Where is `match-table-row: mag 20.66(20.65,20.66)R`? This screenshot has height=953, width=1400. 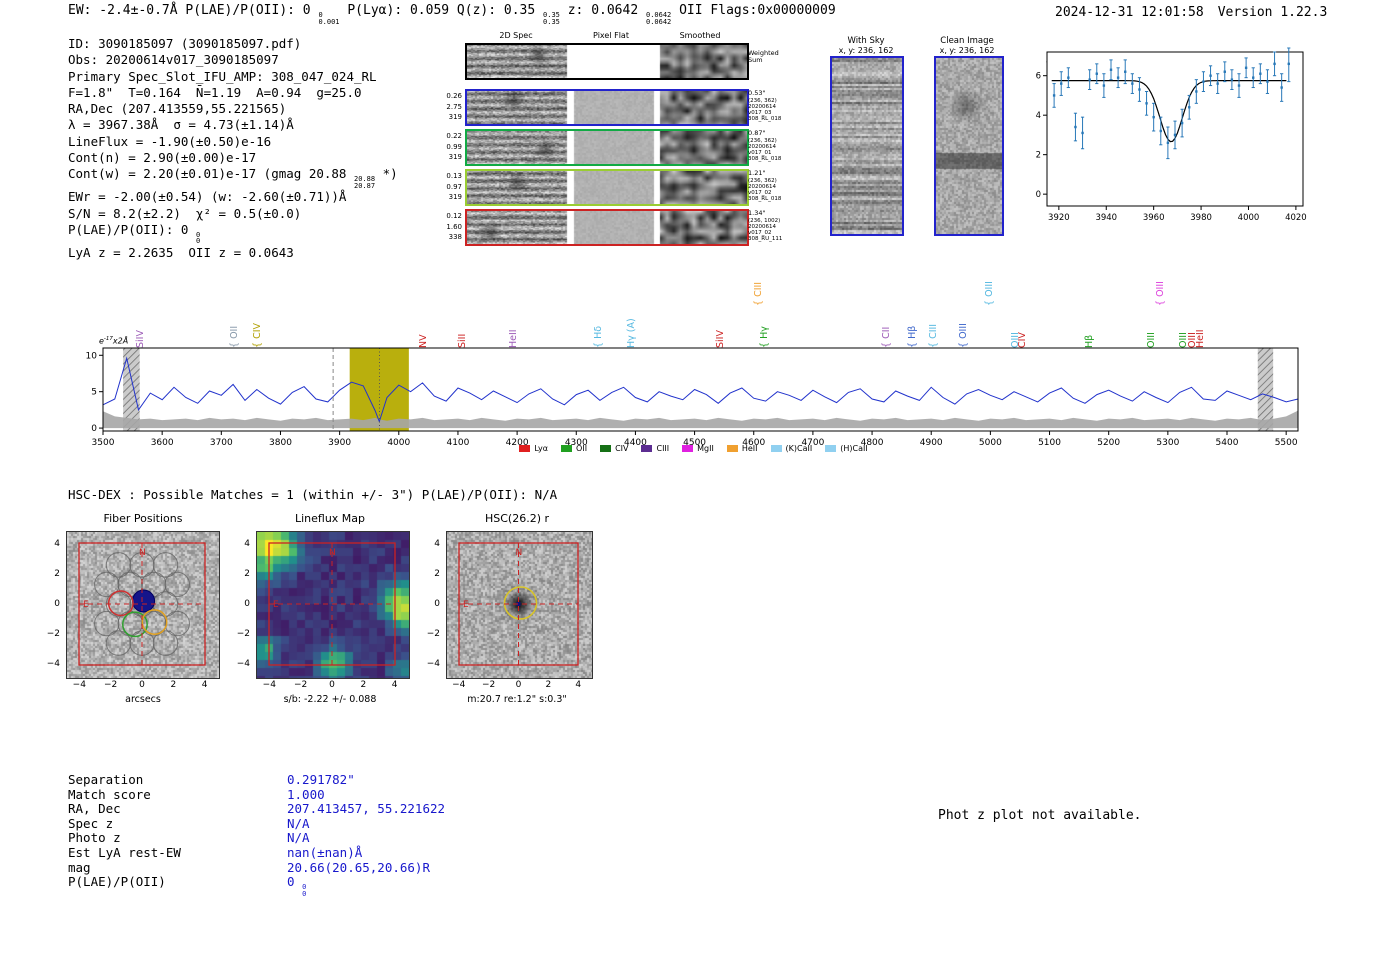
match-table-row: mag 20.66(20.65,20.66)R is located at coordinates (278, 867).